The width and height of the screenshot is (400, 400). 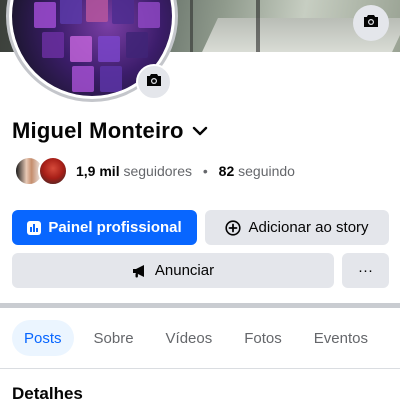 I want to click on follower-avatar, so click(x=53, y=171).